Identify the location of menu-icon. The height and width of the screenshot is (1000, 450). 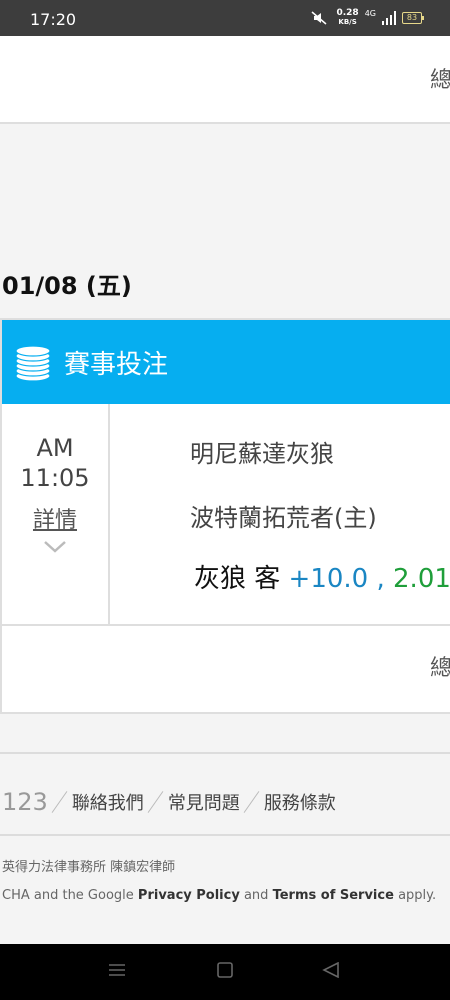
(117, 970).